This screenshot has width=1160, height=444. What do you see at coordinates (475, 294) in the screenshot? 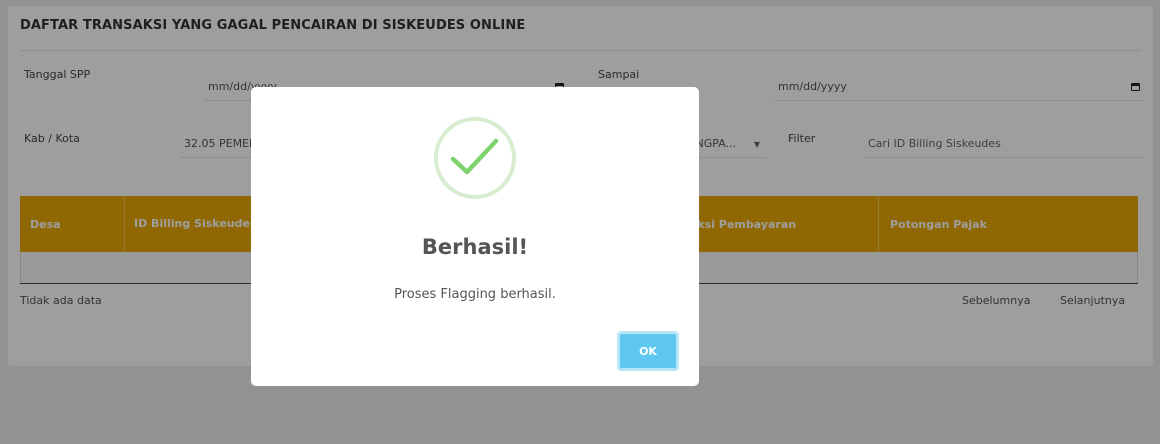
I see `dialog-message: Proses Flagging berhasil.` at bounding box center [475, 294].